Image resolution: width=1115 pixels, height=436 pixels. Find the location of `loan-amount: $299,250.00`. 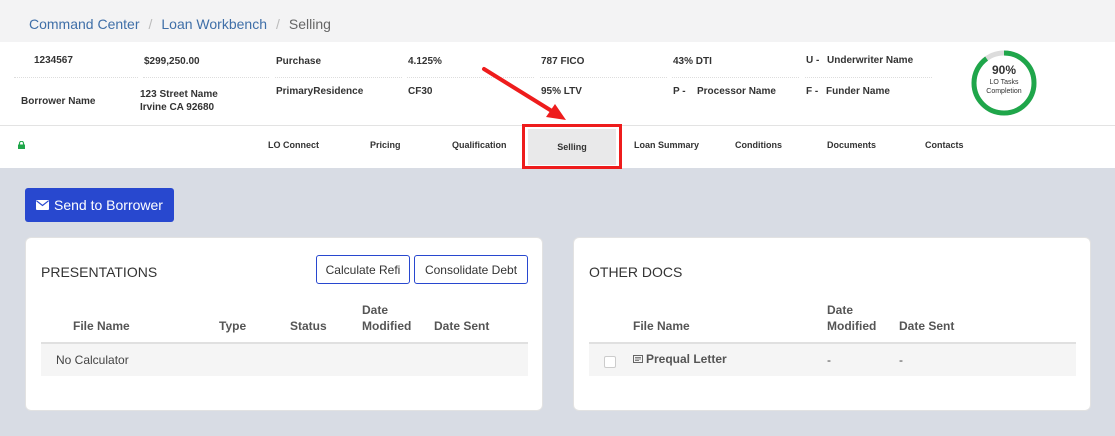

loan-amount: $299,250.00 is located at coordinates (172, 61).